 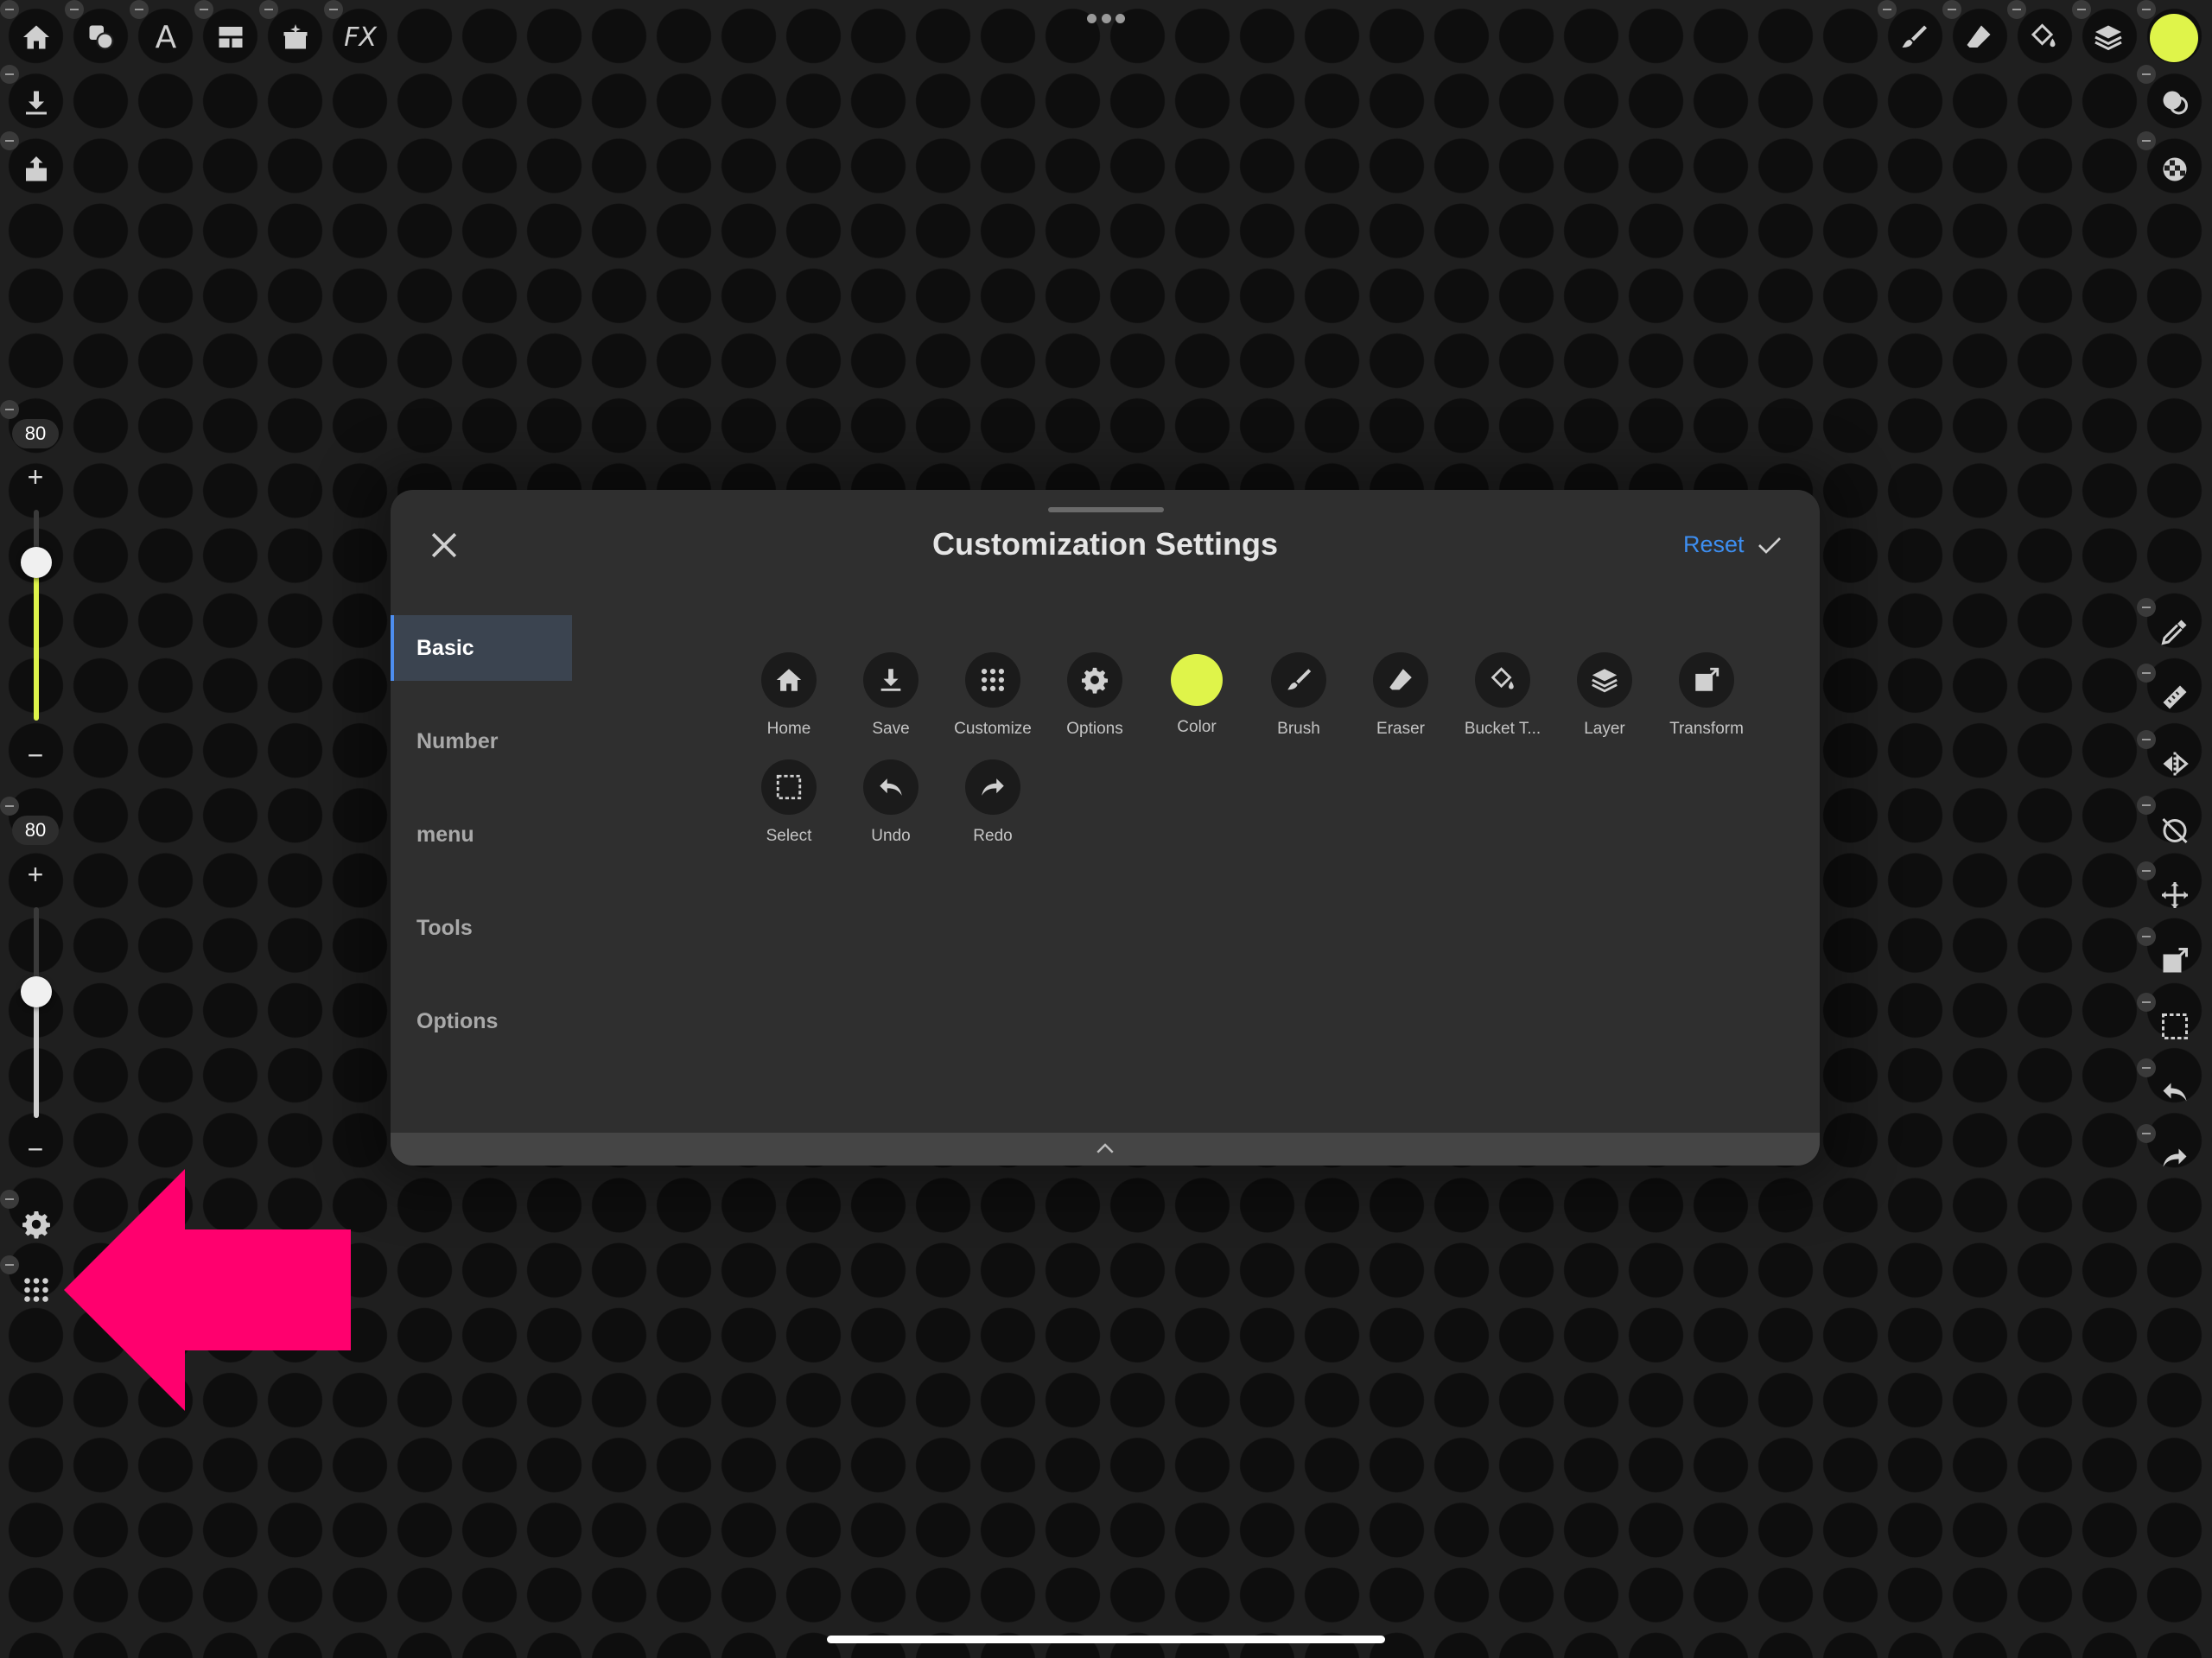 I want to click on customize-button, so click(x=36, y=1290).